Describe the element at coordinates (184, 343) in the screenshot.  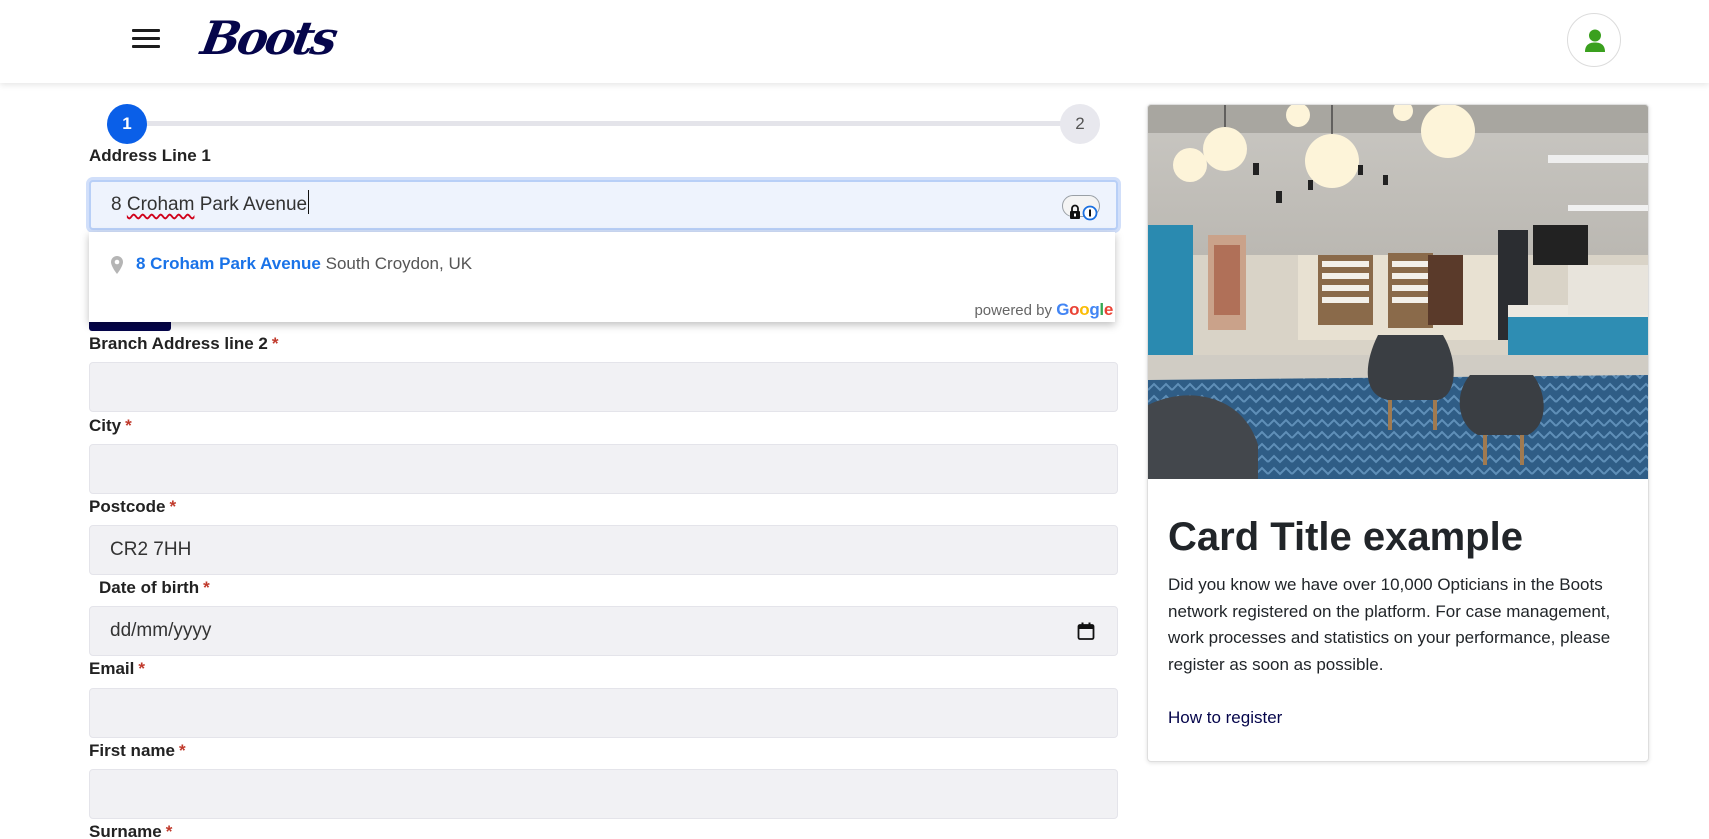
I see `branch-address-line-2-label: Branch Address line 2 *` at that location.